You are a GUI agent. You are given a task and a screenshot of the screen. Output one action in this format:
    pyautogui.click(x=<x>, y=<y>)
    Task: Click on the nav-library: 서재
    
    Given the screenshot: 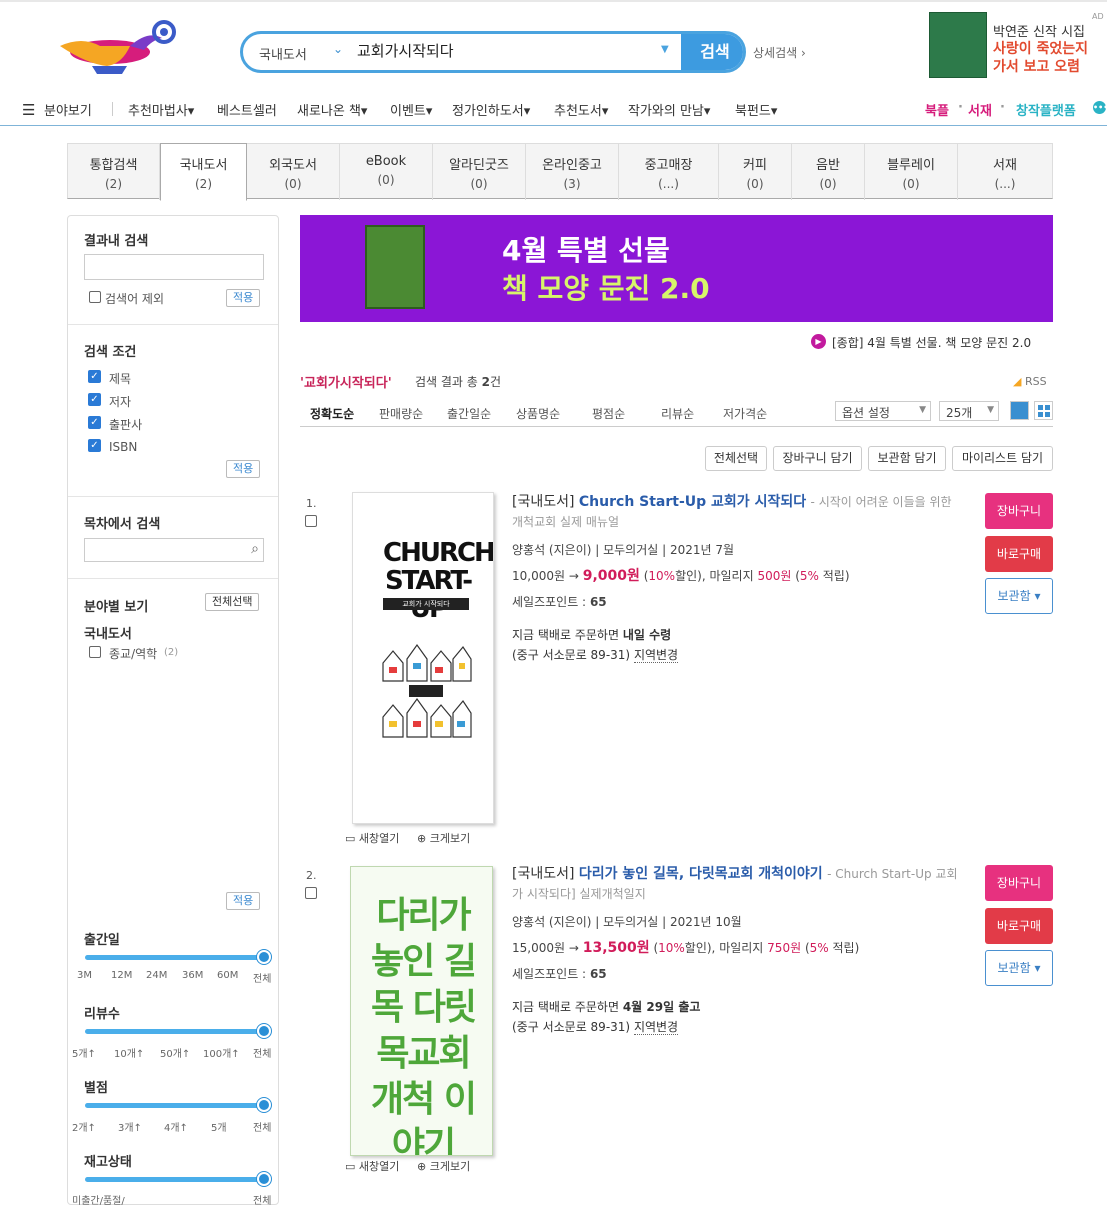 What is the action you would take?
    pyautogui.click(x=980, y=109)
    